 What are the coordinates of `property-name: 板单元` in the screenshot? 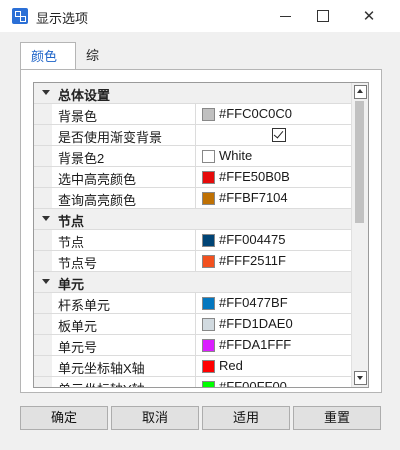 It's located at (78, 326).